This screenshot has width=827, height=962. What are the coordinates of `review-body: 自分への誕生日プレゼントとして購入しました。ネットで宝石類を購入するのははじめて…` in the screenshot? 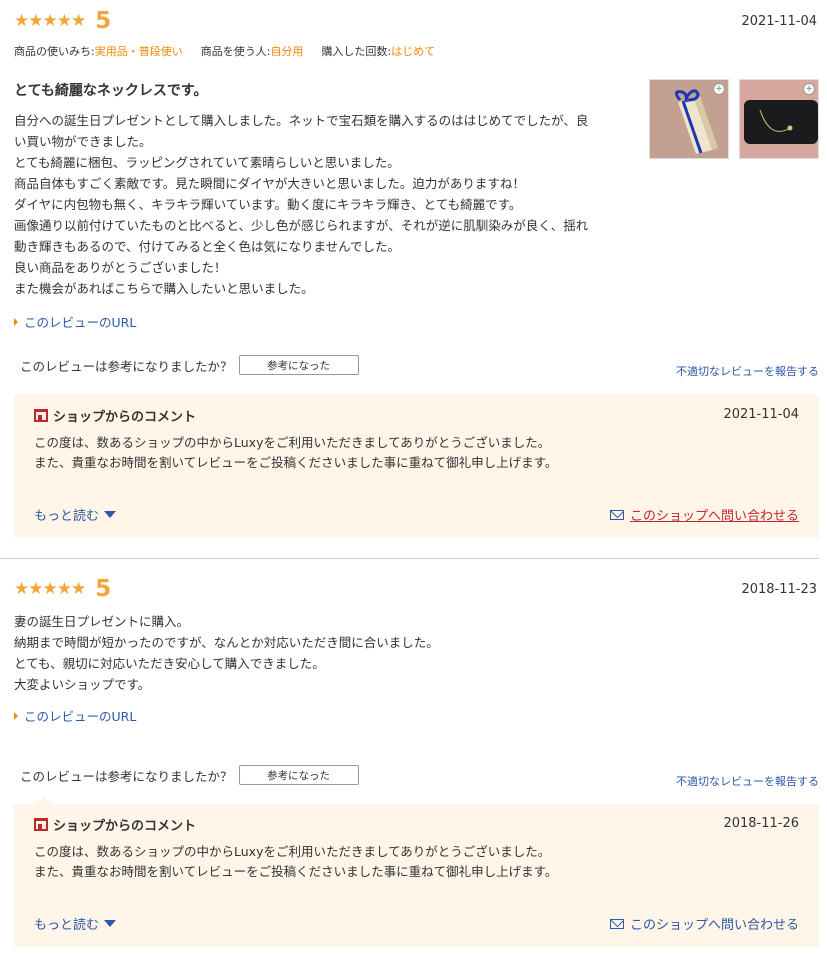 It's located at (321, 204).